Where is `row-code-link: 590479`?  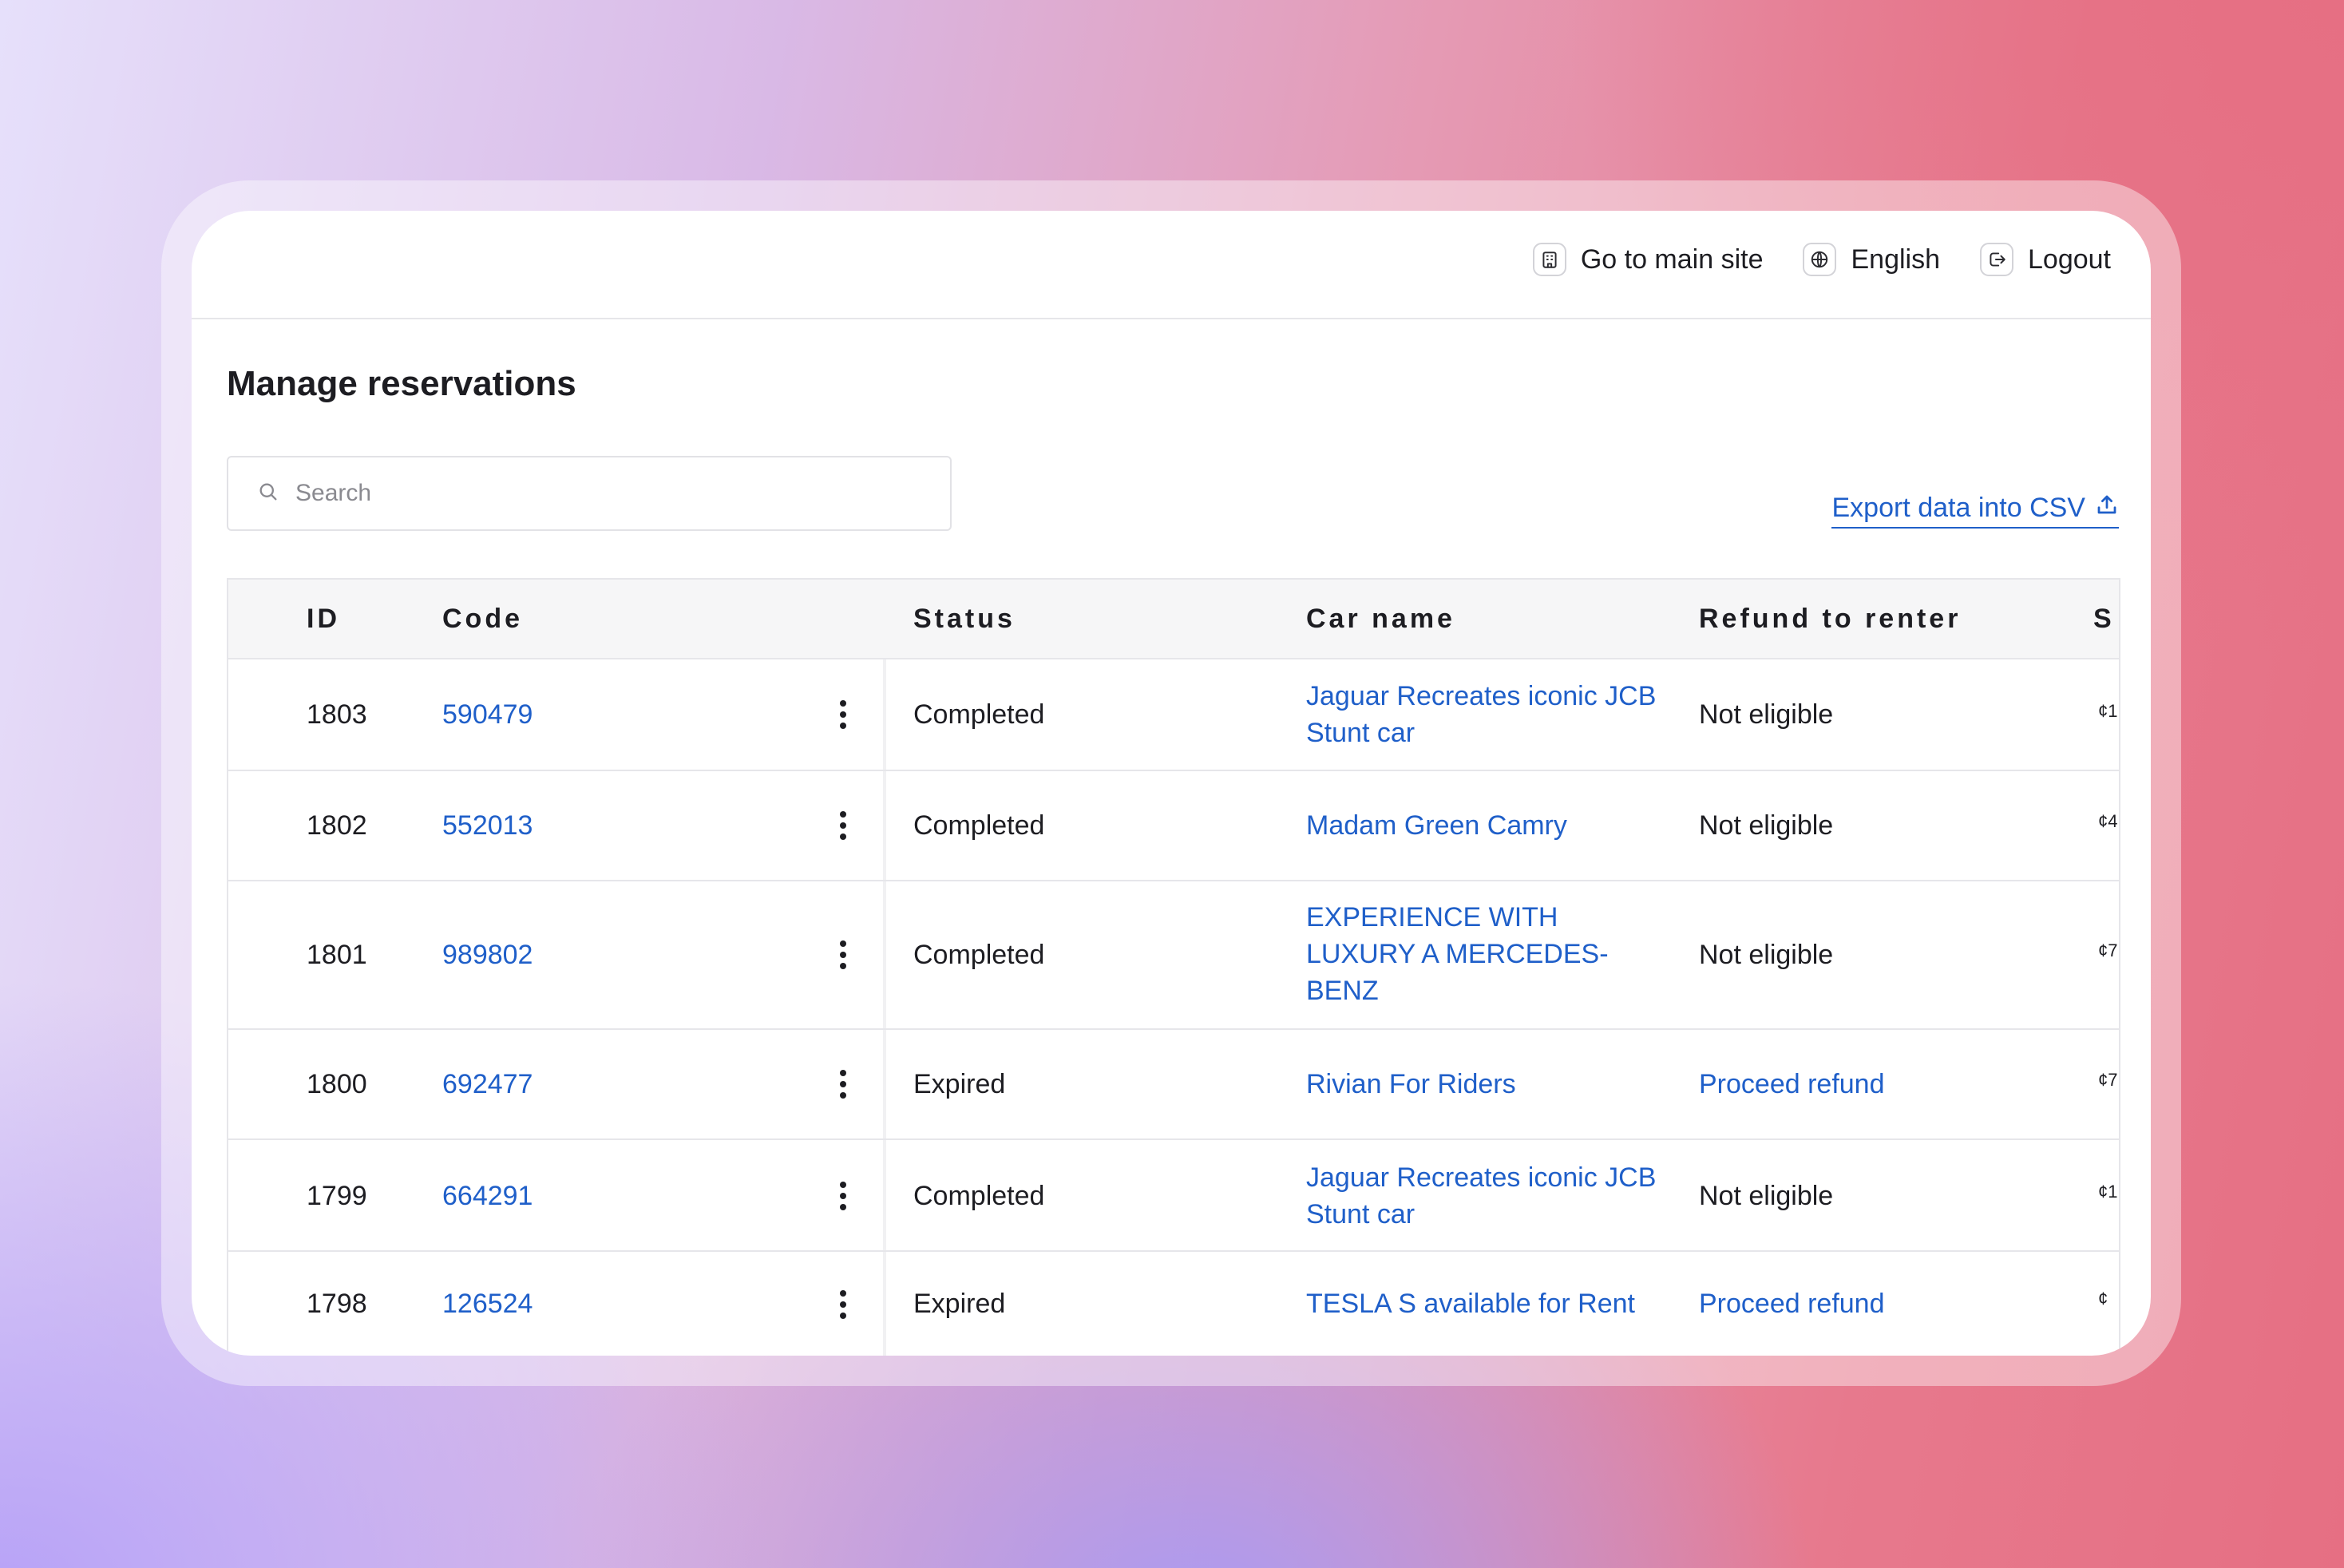
row-code-link: 590479 is located at coordinates (487, 715).